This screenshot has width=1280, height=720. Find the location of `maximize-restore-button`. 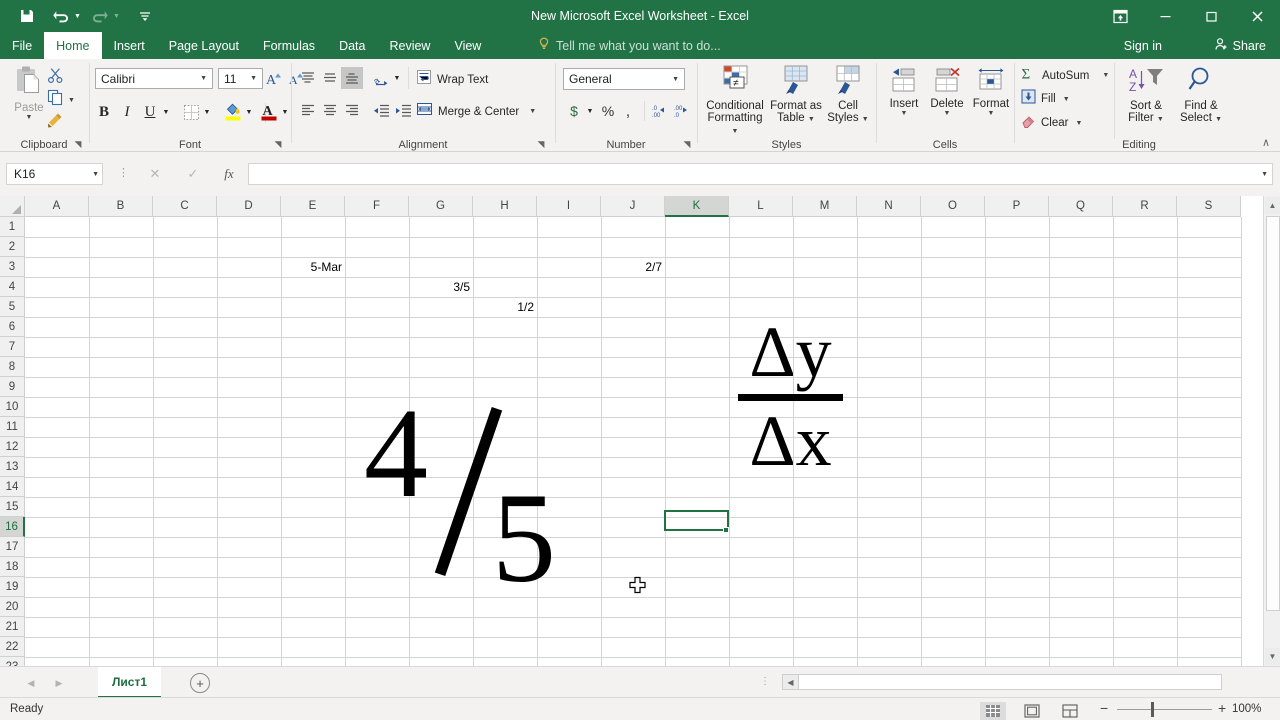

maximize-restore-button is located at coordinates (1211, 16).